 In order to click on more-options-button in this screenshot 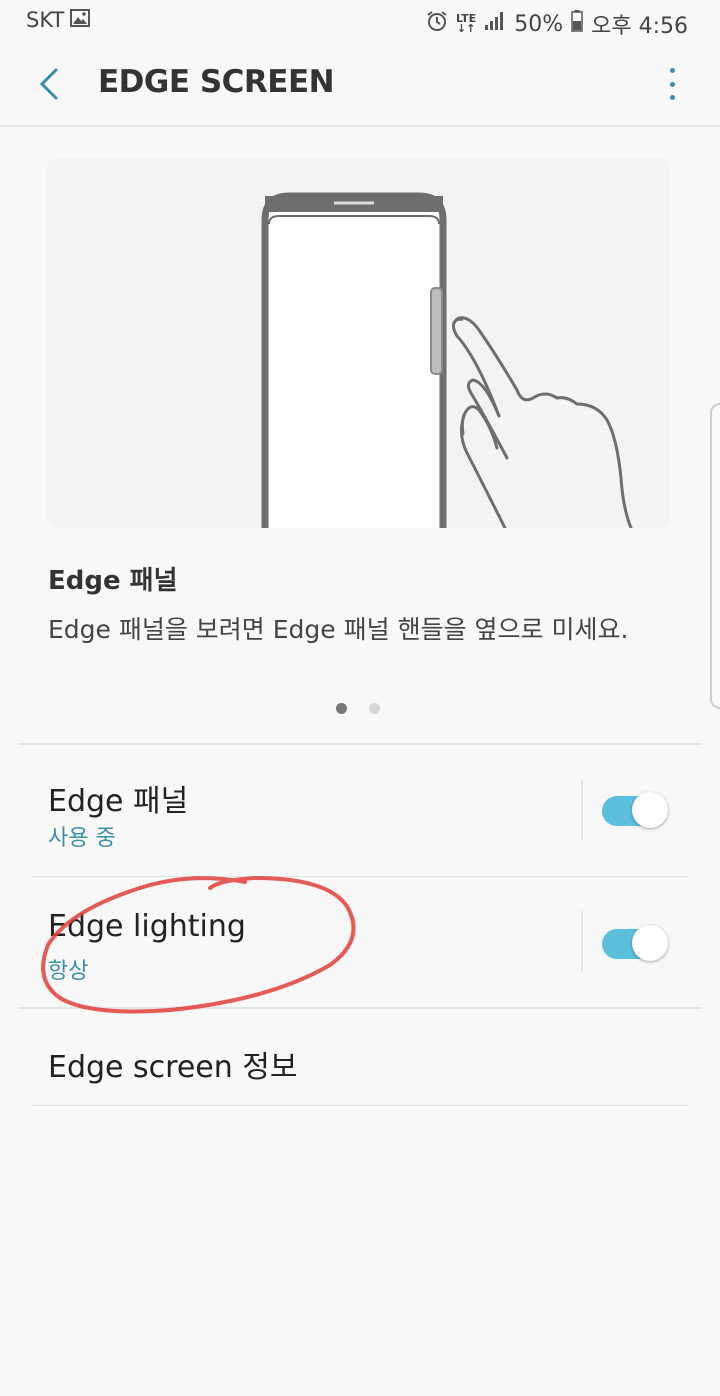, I will do `click(672, 84)`.